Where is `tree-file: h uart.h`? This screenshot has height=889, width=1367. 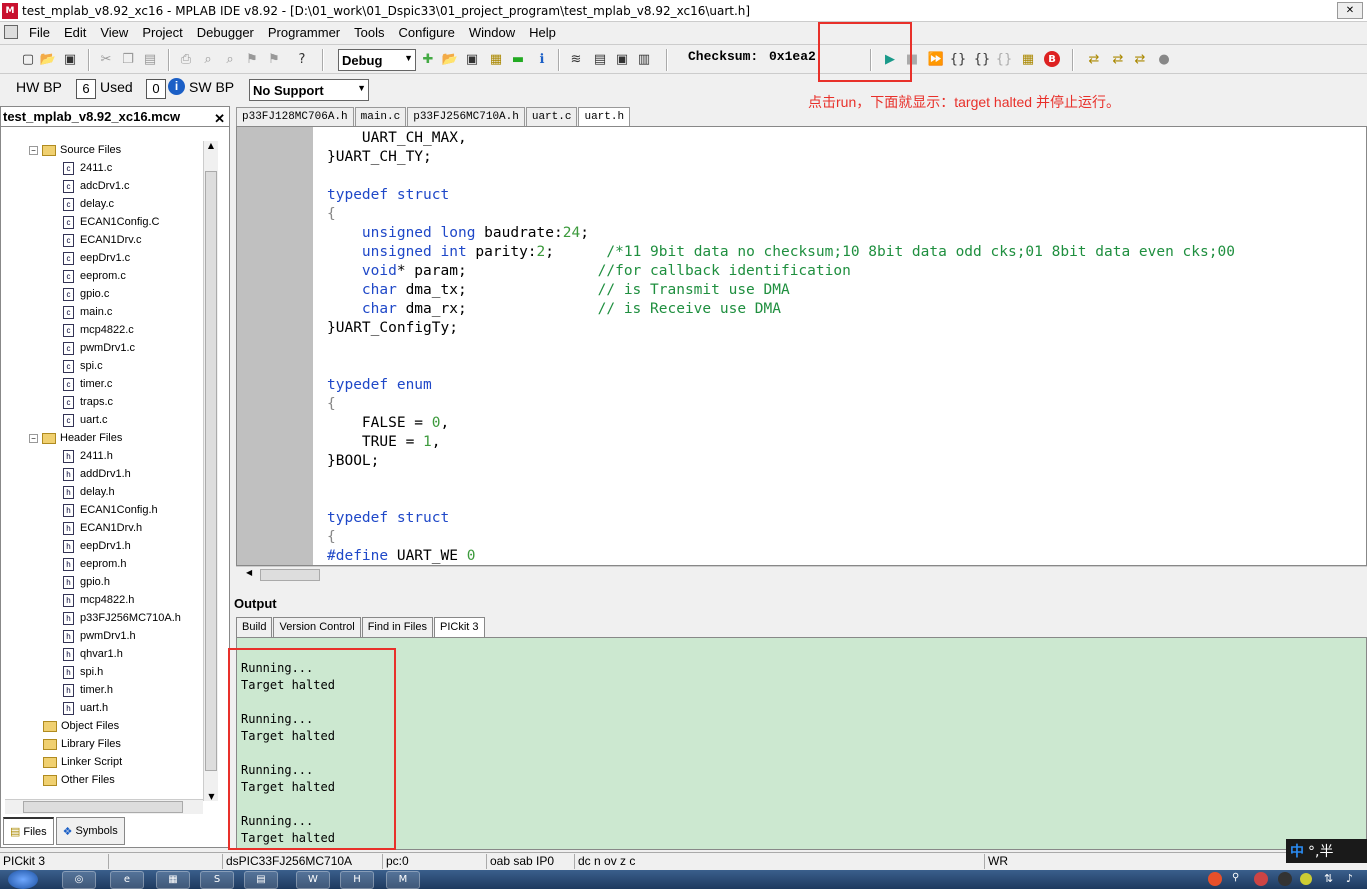 tree-file: h uart.h is located at coordinates (103, 708).